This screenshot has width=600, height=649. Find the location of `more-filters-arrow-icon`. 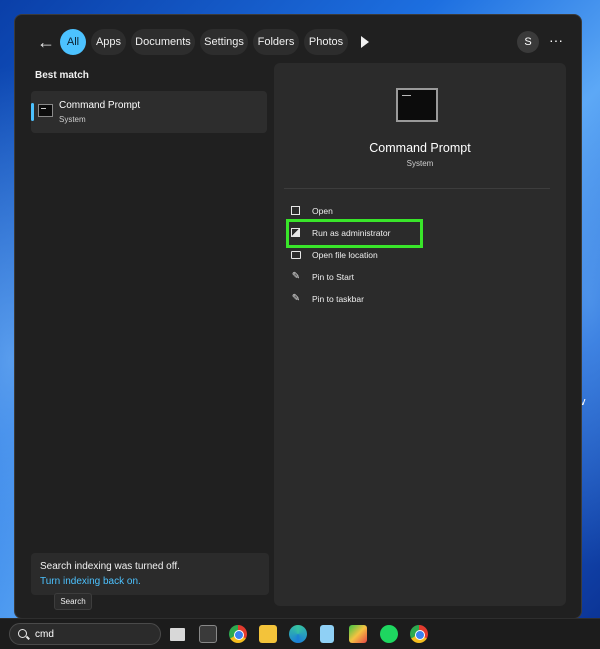

more-filters-arrow-icon is located at coordinates (365, 42).